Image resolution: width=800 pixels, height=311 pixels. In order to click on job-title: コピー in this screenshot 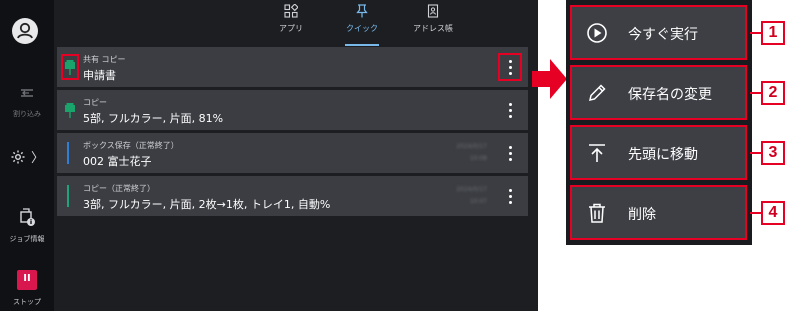, I will do `click(95, 102)`.